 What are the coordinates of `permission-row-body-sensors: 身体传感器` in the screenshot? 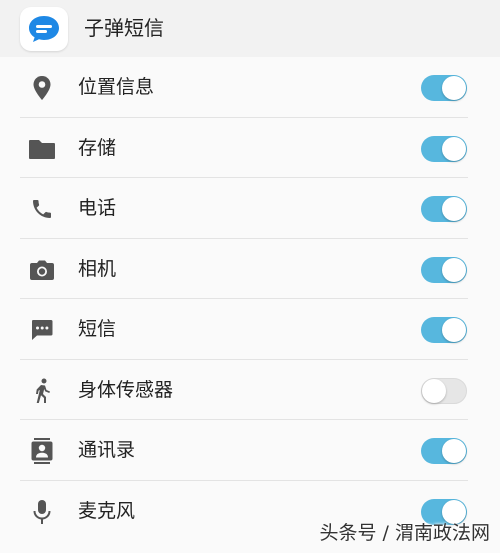 It's located at (250, 390).